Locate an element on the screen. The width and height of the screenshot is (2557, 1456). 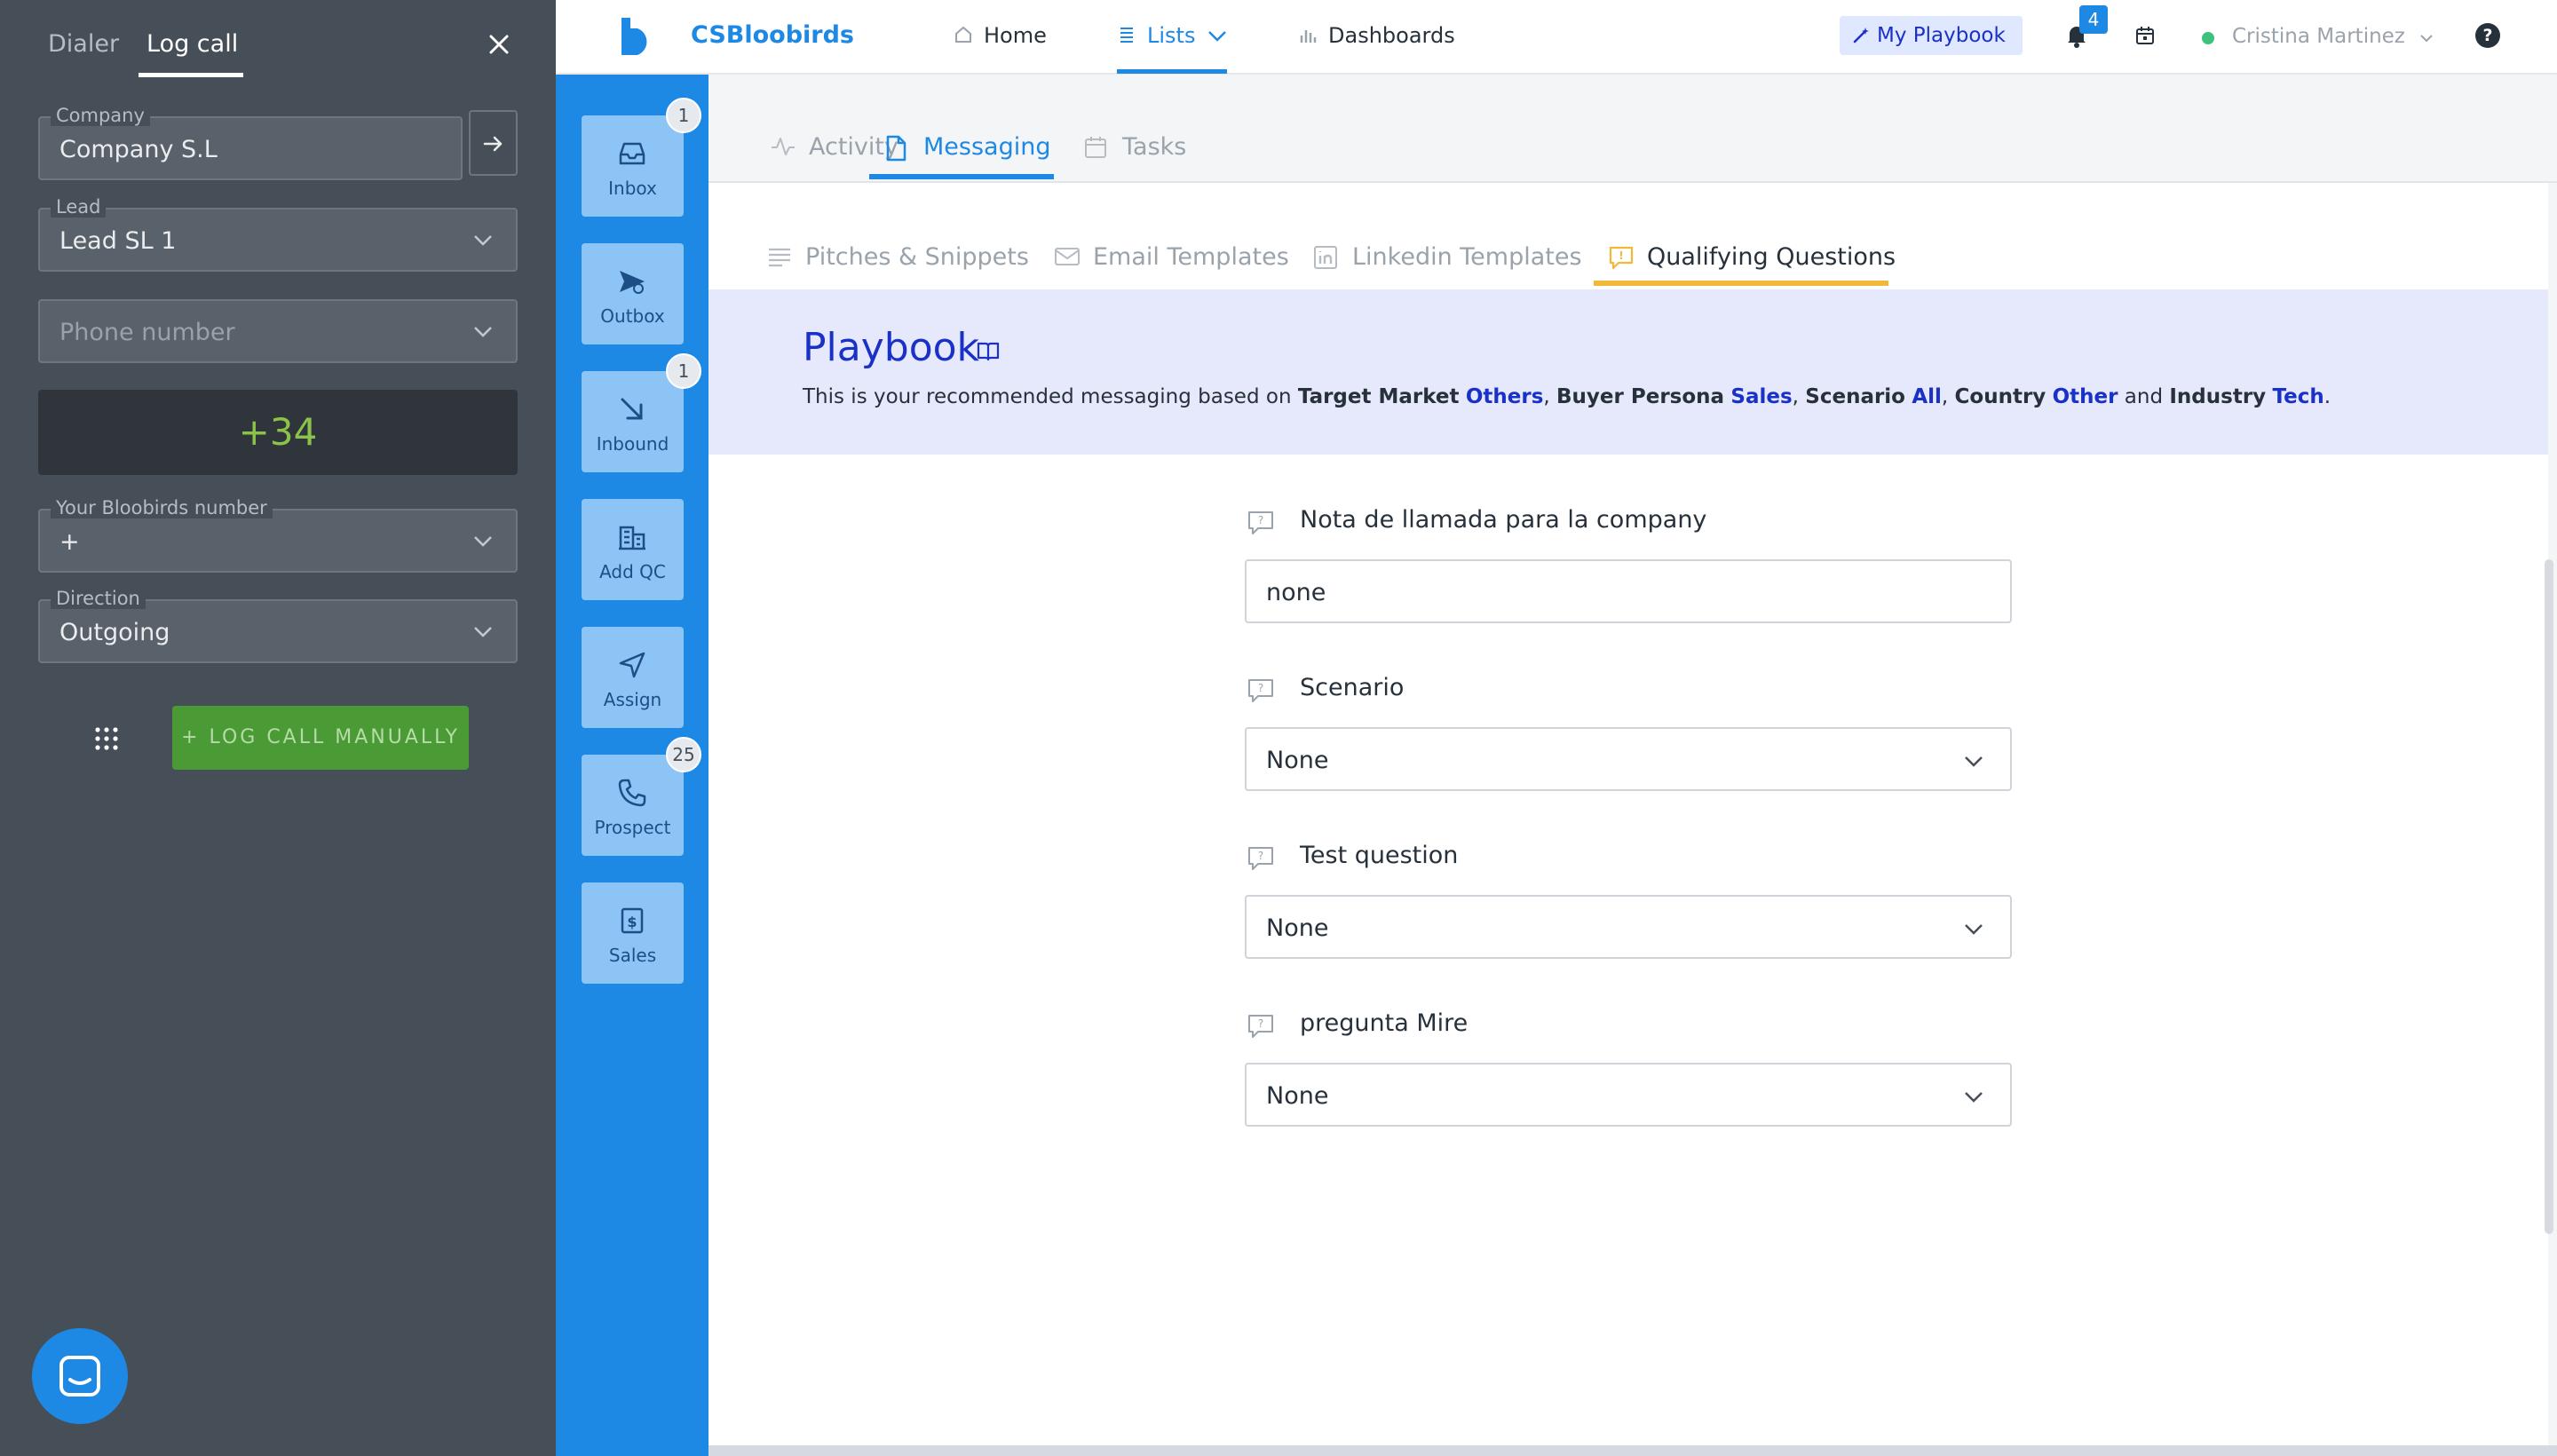
my-playbook-button: My Playbook is located at coordinates (1931, 35).